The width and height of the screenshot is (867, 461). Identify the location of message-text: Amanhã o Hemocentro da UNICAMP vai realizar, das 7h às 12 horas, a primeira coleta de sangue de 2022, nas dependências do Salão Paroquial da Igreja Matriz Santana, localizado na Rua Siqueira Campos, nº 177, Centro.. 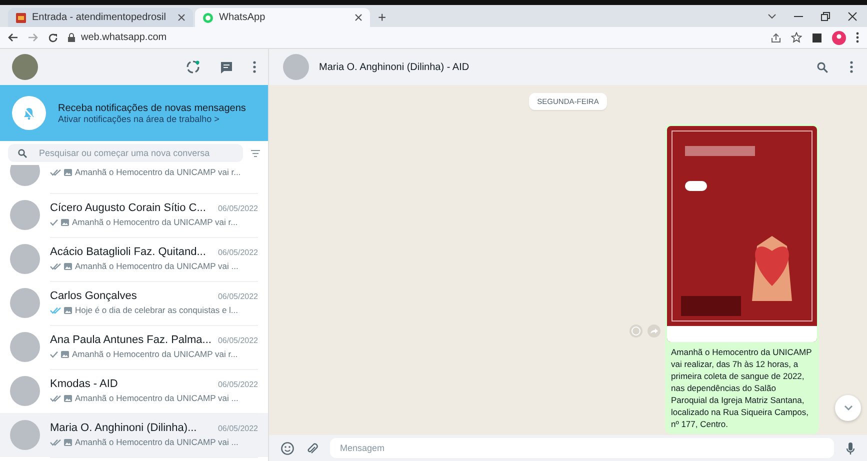
(741, 388).